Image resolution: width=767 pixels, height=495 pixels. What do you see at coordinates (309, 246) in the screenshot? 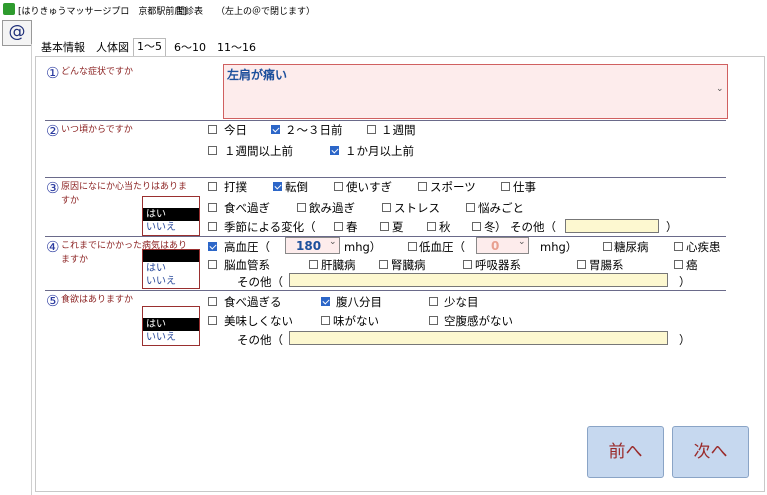
I see `high-blood-pressure-value: 180` at bounding box center [309, 246].